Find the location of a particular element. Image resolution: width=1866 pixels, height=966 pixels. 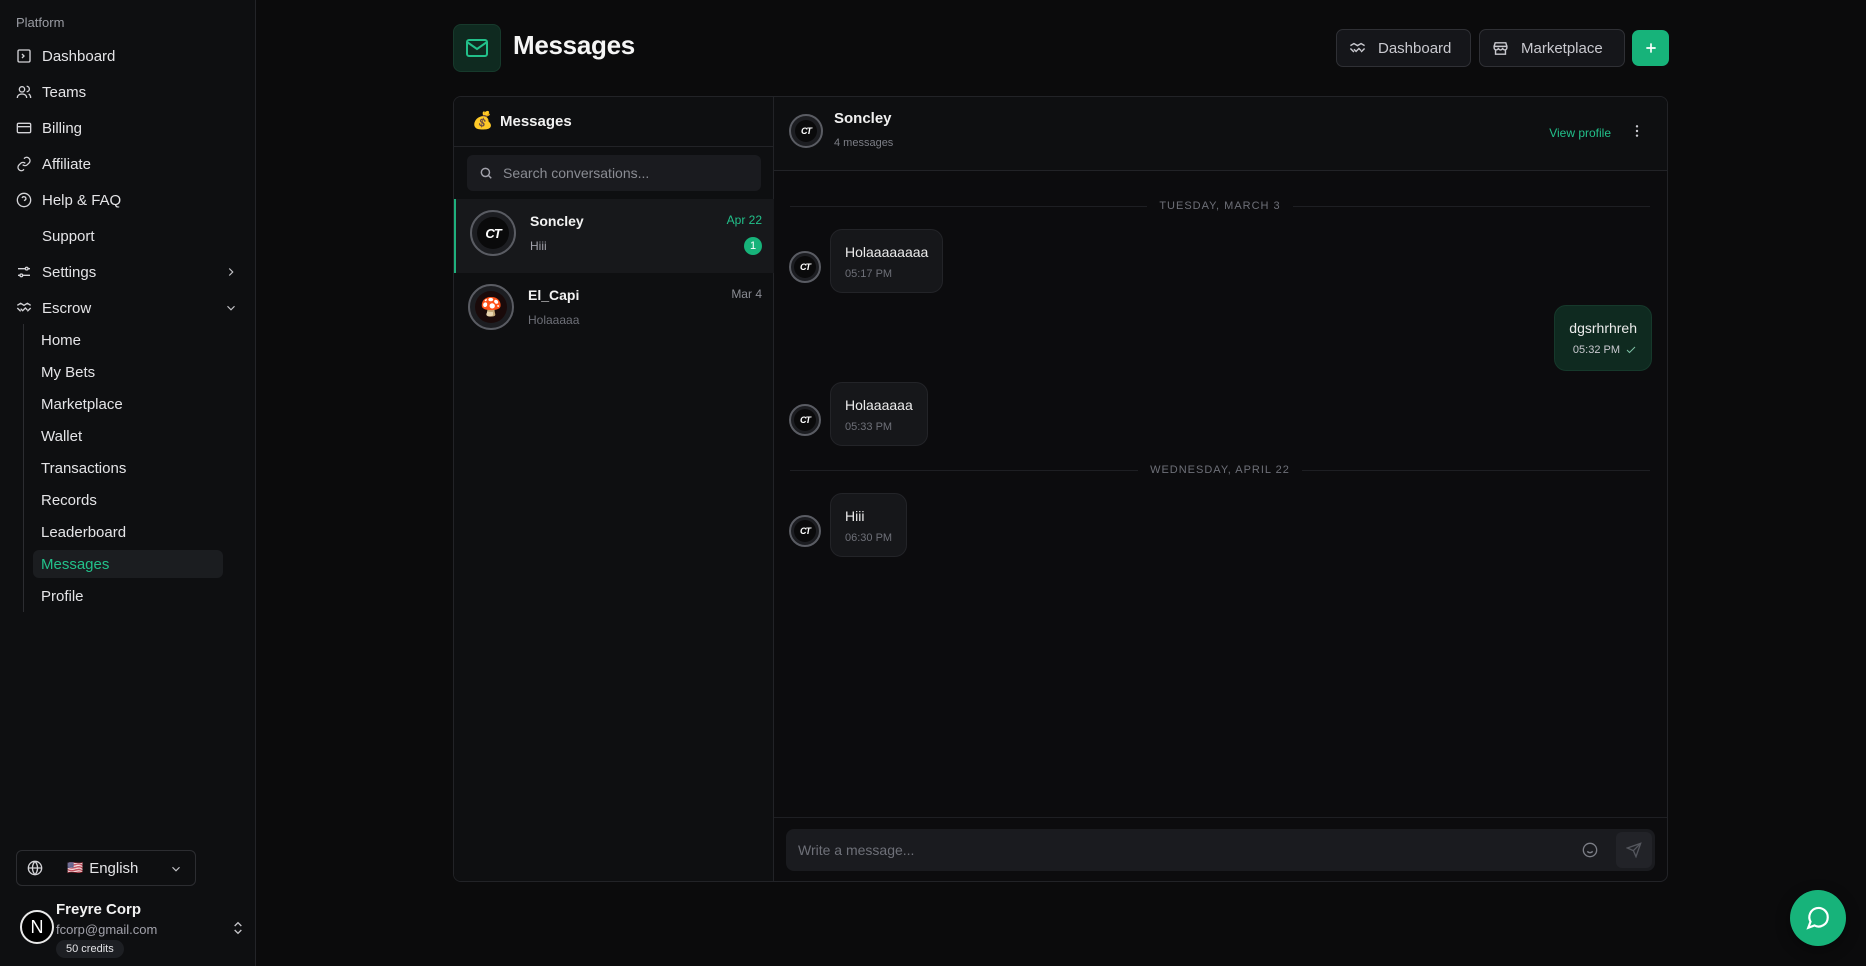

conversation-date: Mar 4 is located at coordinates (746, 294).